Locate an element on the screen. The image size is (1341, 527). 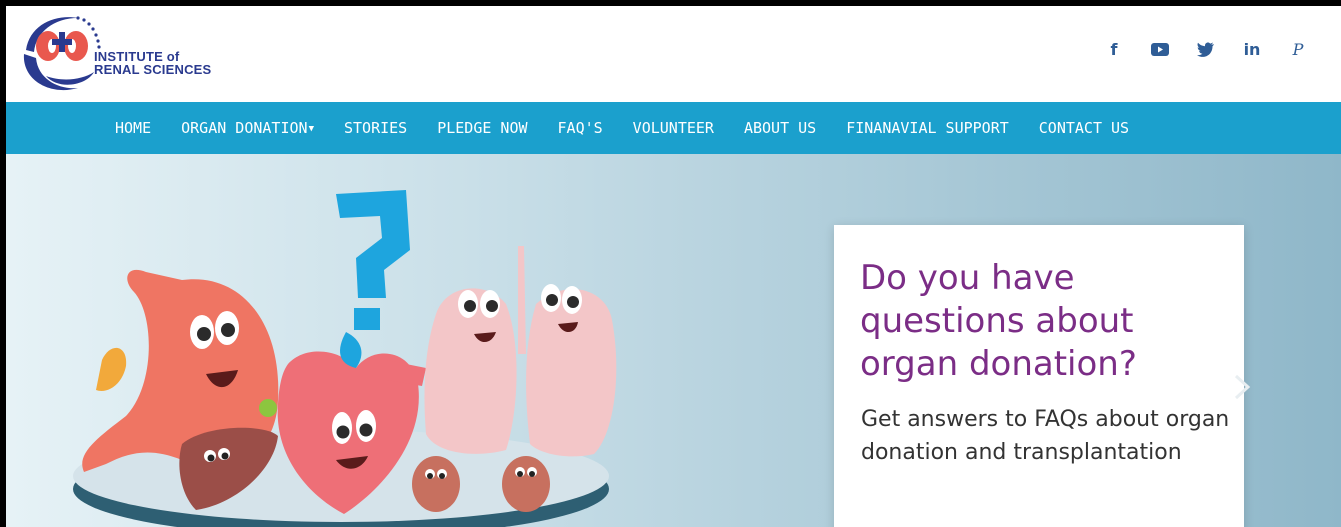
nav-label: VOLUNTEER is located at coordinates (673, 128).